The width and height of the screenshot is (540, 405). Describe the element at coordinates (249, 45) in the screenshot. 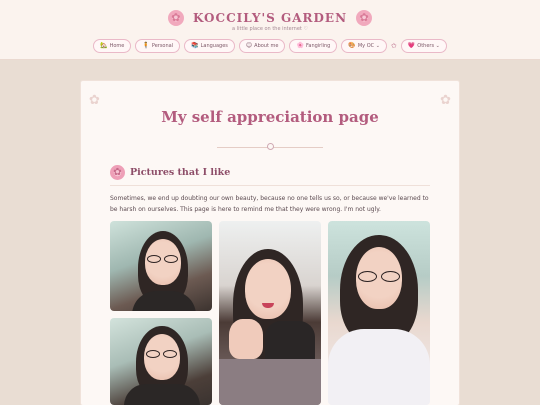

I see `smiley-icon: 😊` at that location.